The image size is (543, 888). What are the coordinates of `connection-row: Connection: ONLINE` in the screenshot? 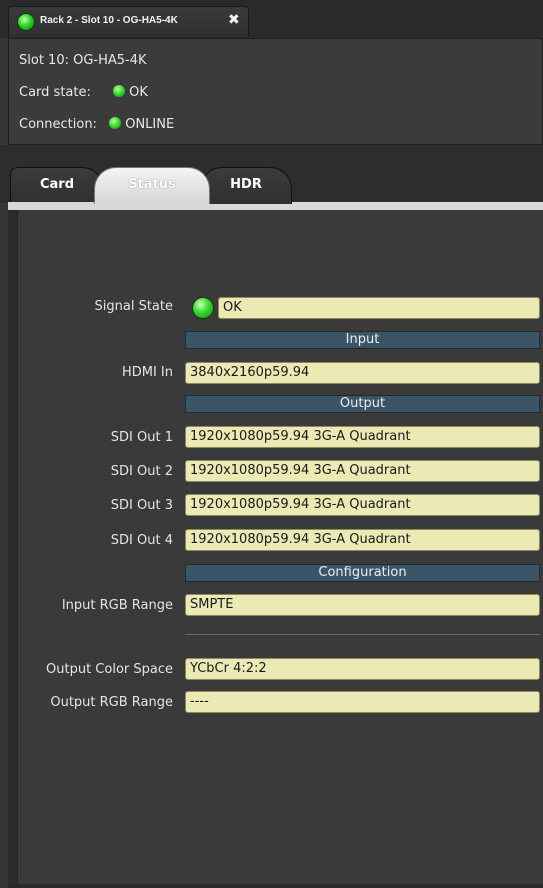 It's located at (96, 124).